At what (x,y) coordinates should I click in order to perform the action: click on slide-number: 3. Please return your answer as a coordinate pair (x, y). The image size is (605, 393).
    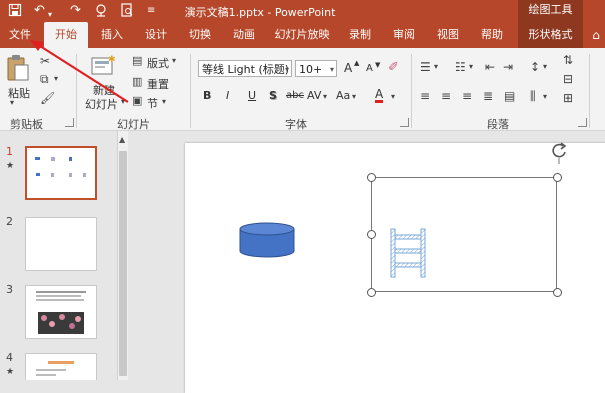
    Looking at the image, I should click on (9, 289).